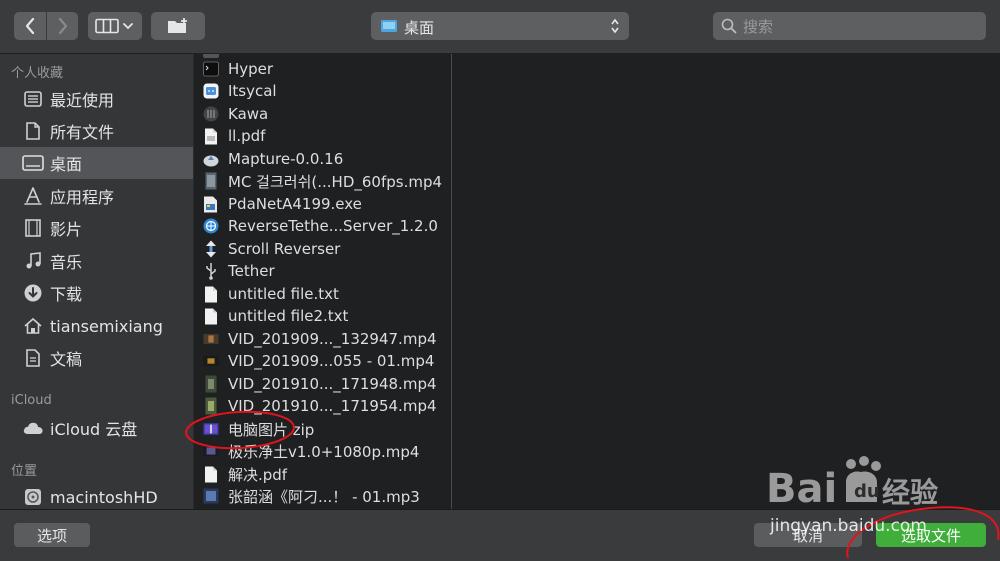 The width and height of the screenshot is (1000, 561). I want to click on file-row: VID_201910..._171948.mp4, so click(322, 384).